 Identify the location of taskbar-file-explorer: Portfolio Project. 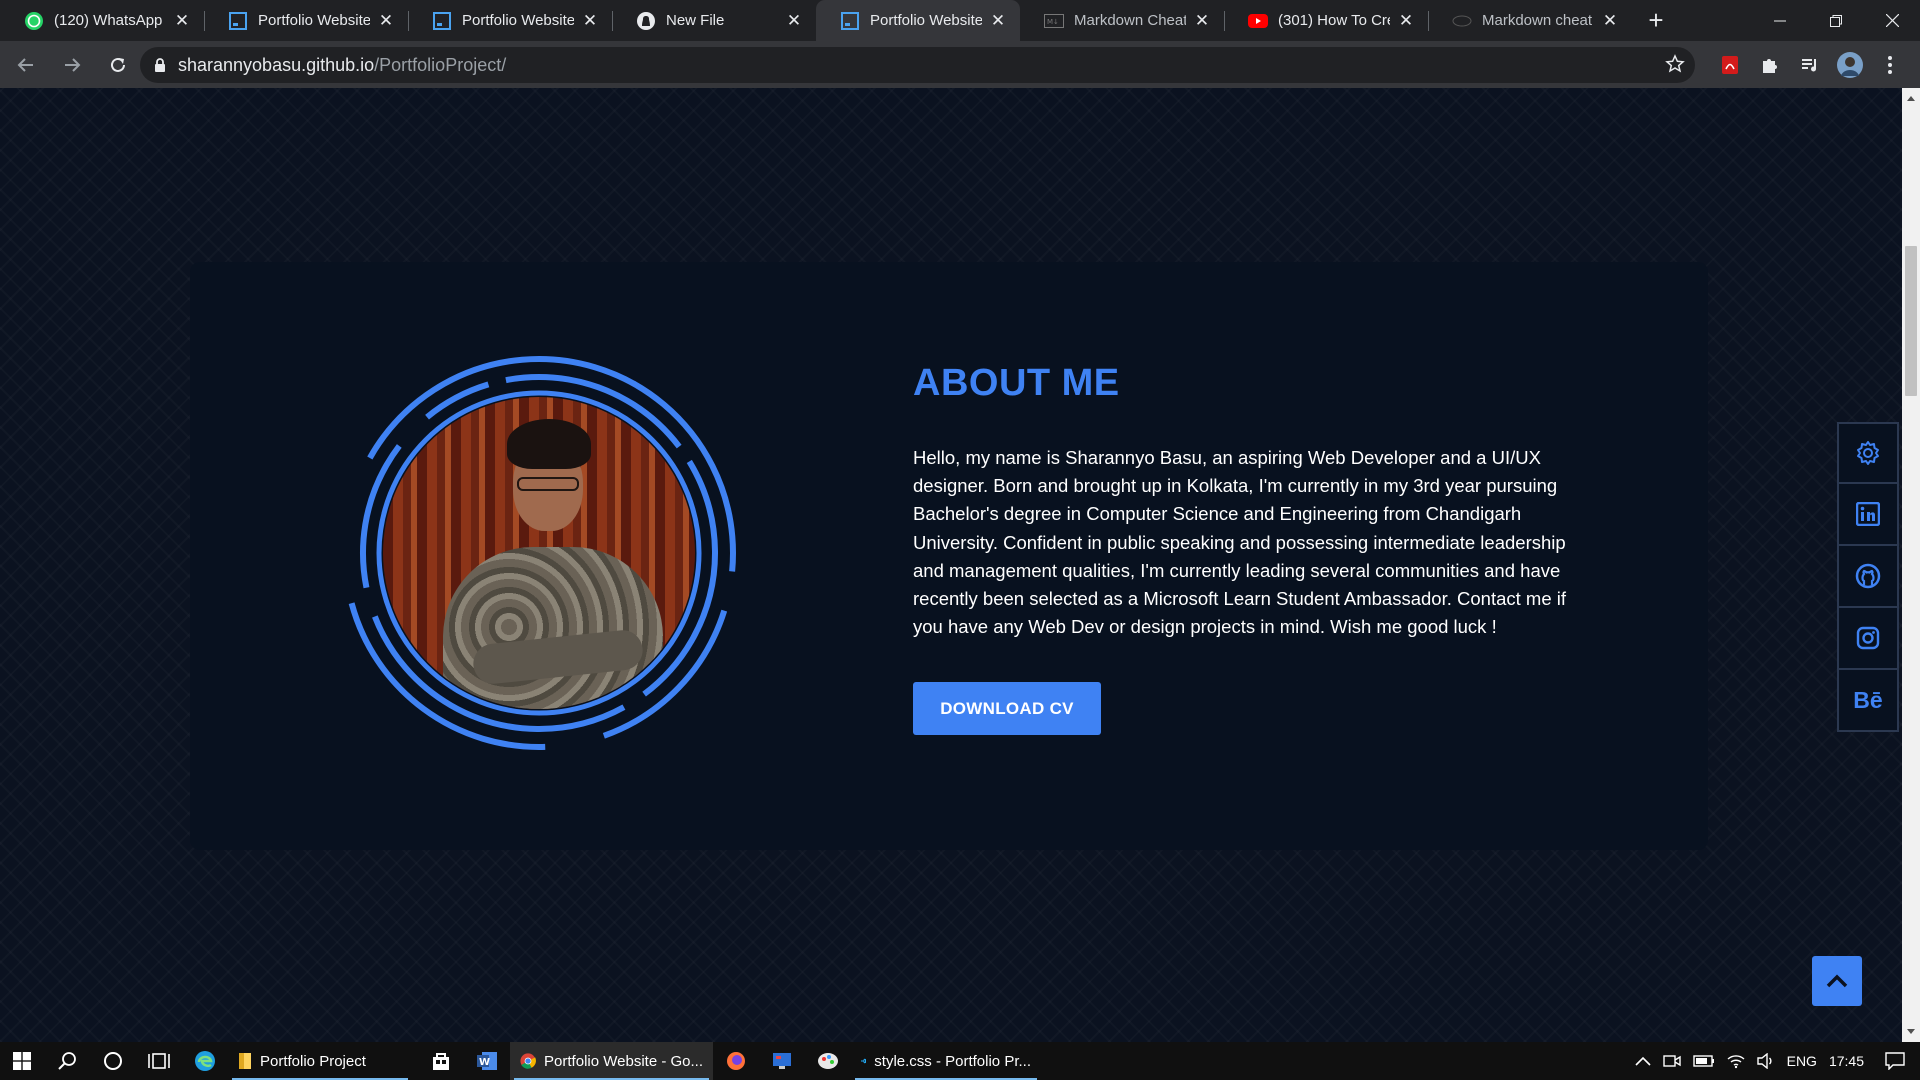
(320, 1061).